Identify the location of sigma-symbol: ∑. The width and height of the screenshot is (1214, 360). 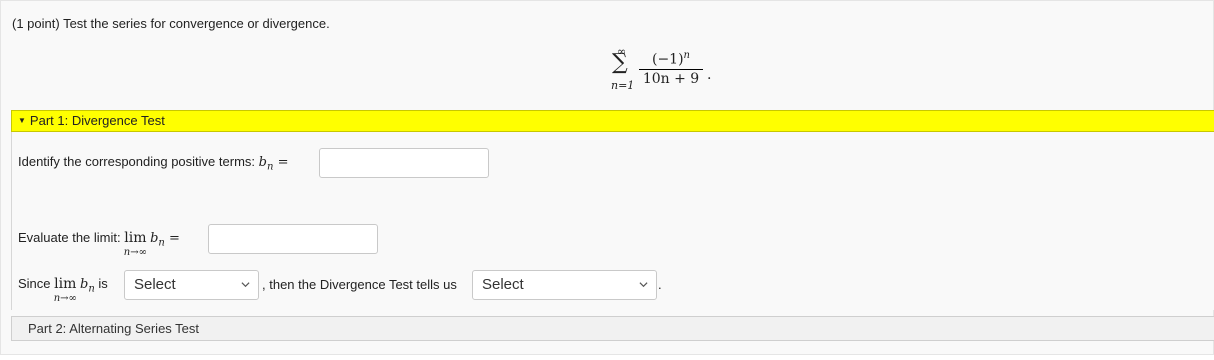
(620, 62).